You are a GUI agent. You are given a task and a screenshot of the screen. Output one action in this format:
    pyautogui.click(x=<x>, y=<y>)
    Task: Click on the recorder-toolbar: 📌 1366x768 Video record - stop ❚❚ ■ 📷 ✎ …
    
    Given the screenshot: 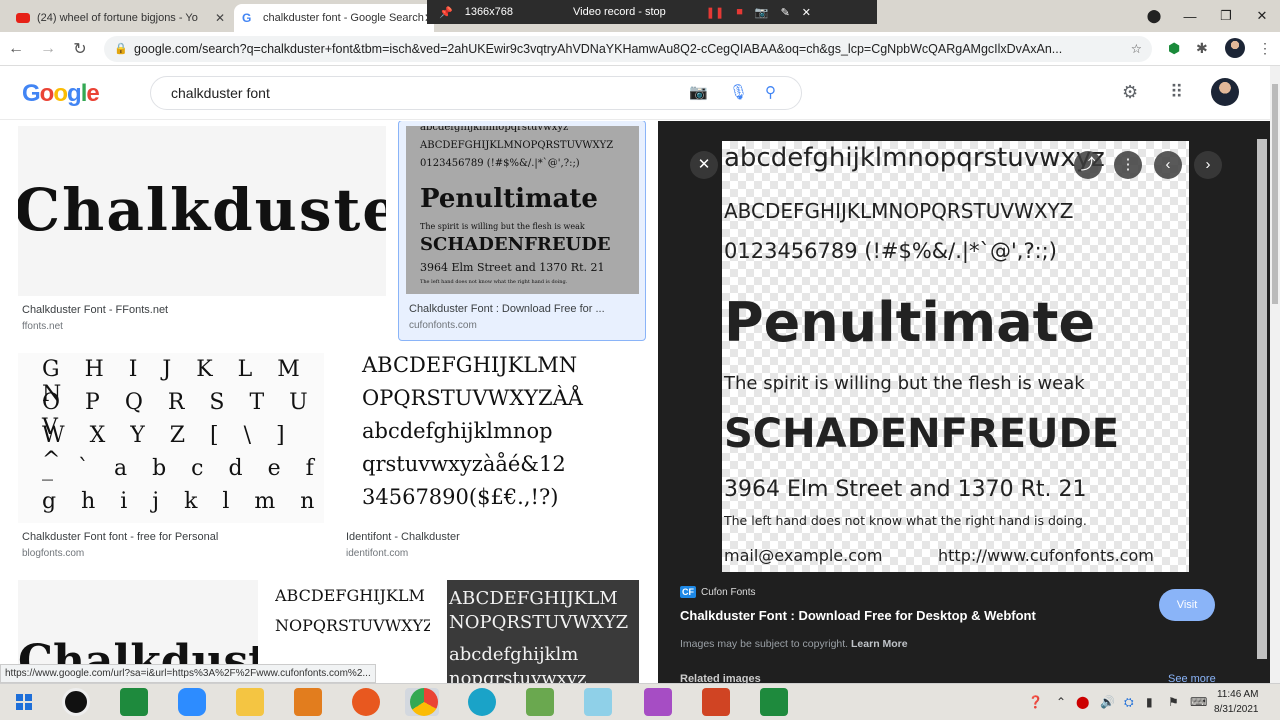 What is the action you would take?
    pyautogui.click(x=652, y=12)
    